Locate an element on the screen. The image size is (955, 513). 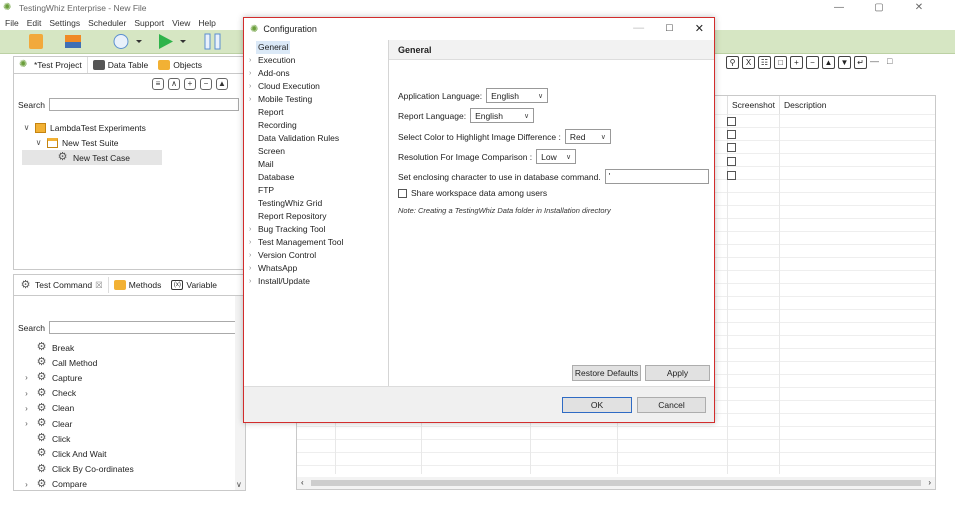
list-item: ⚙ Call Method is located at coordinates (78, 362).